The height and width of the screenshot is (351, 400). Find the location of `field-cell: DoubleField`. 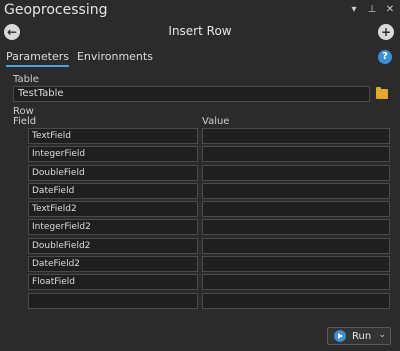

field-cell: DoubleField is located at coordinates (113, 172).